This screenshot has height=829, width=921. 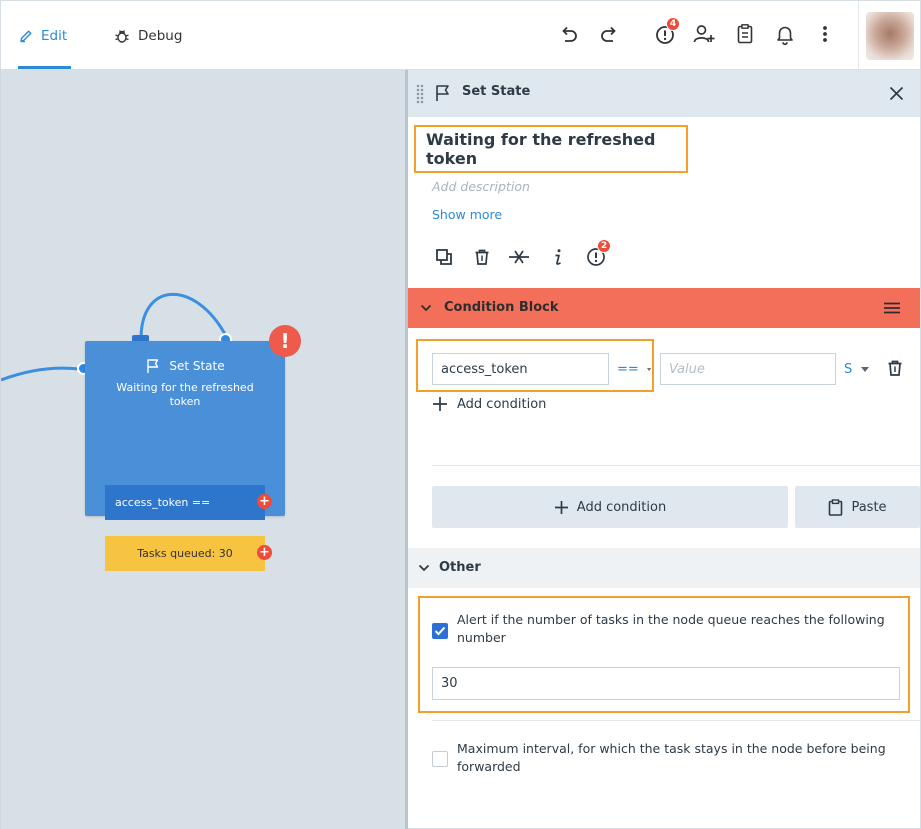 I want to click on max-interval-checkbox, so click(x=440, y=759).